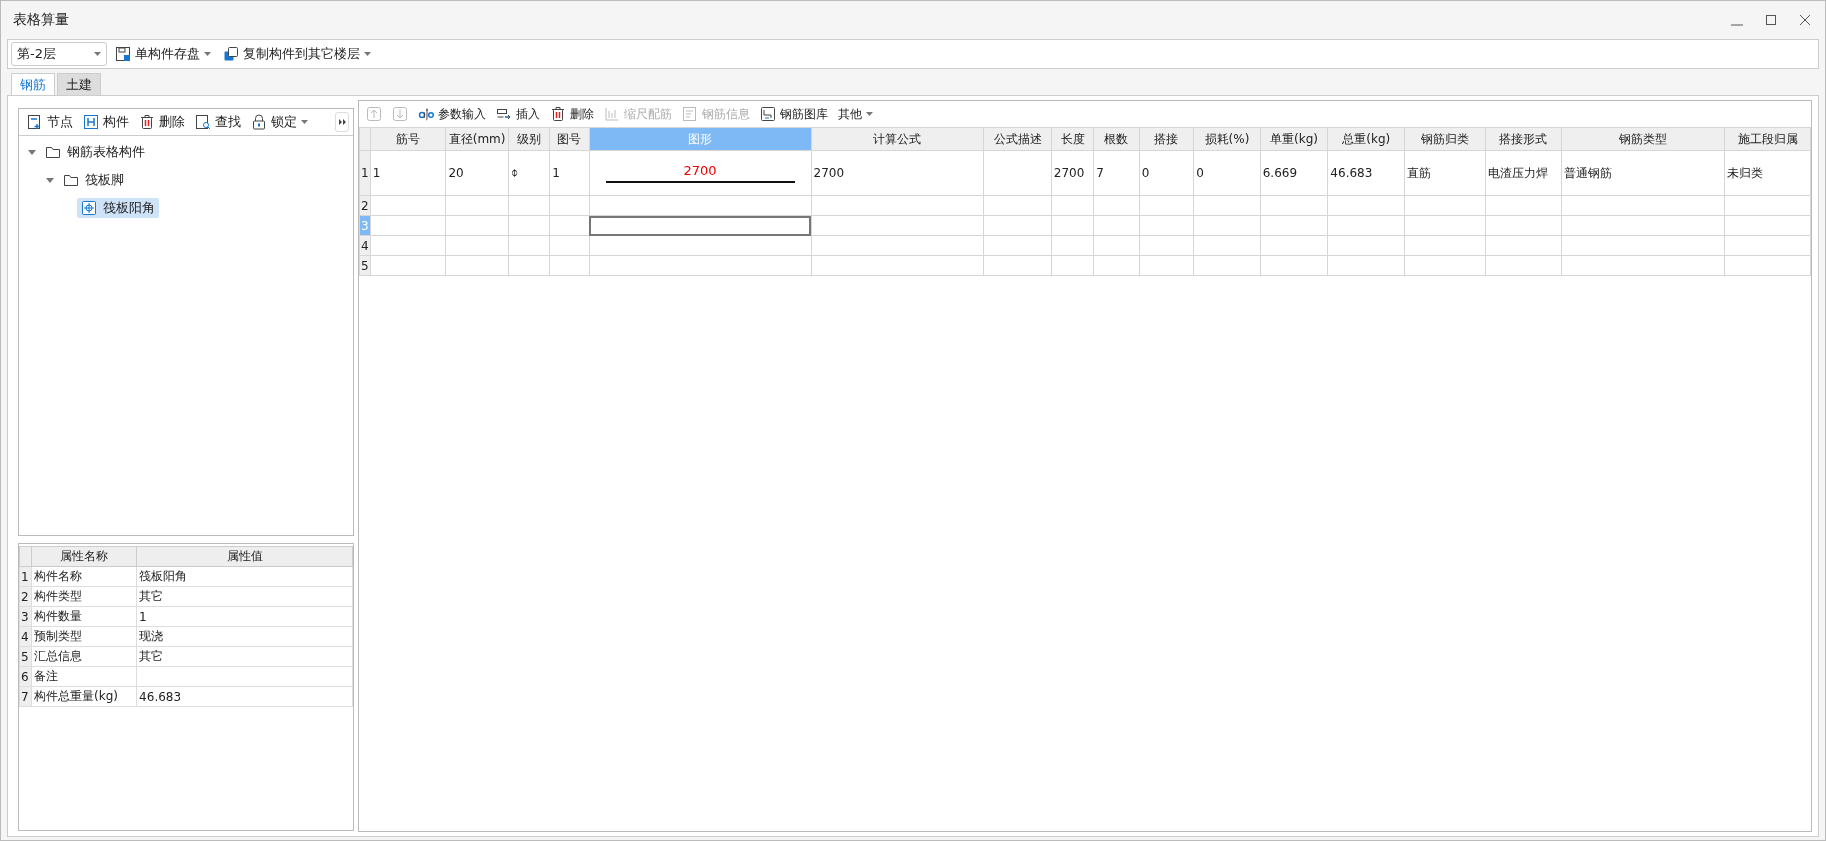 The height and width of the screenshot is (841, 1826). What do you see at coordinates (163, 54) in the screenshot?
I see `toolbar-button: 单构件存盘` at bounding box center [163, 54].